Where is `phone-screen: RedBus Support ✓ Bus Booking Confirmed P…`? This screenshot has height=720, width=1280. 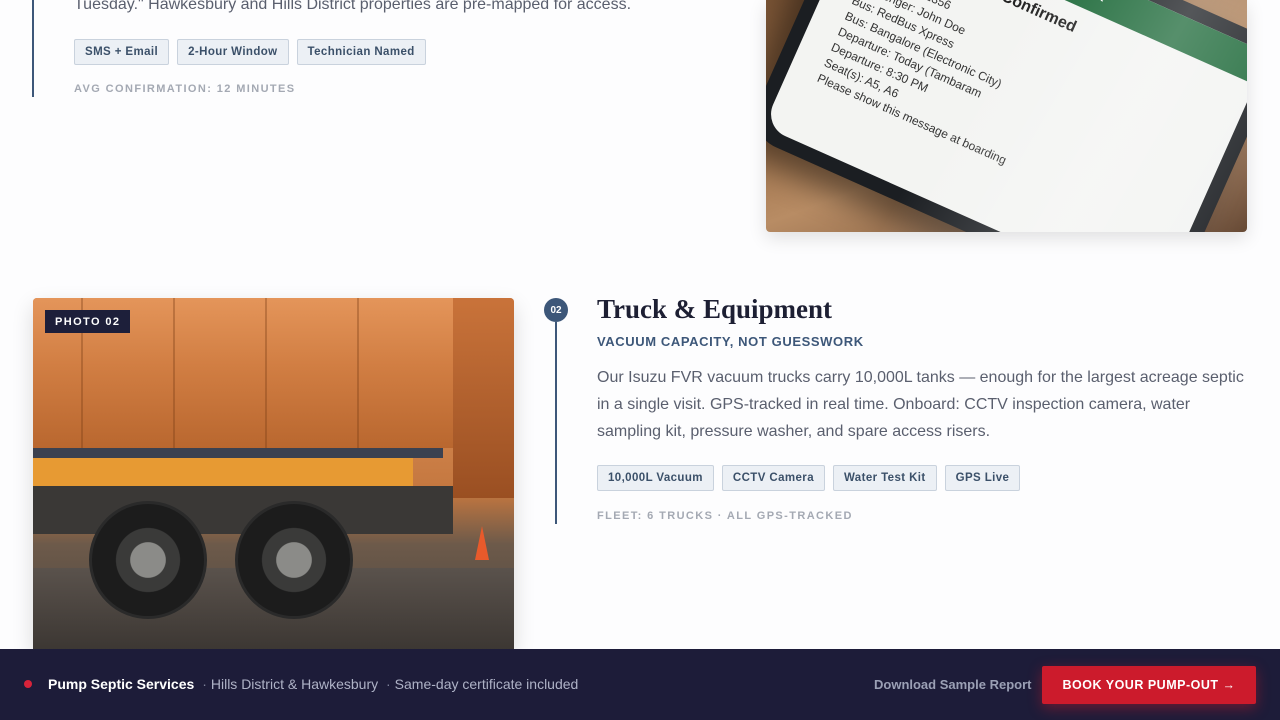 phone-screen: RedBus Support ✓ Bus Booking Confirmed P… is located at coordinates (1006, 116).